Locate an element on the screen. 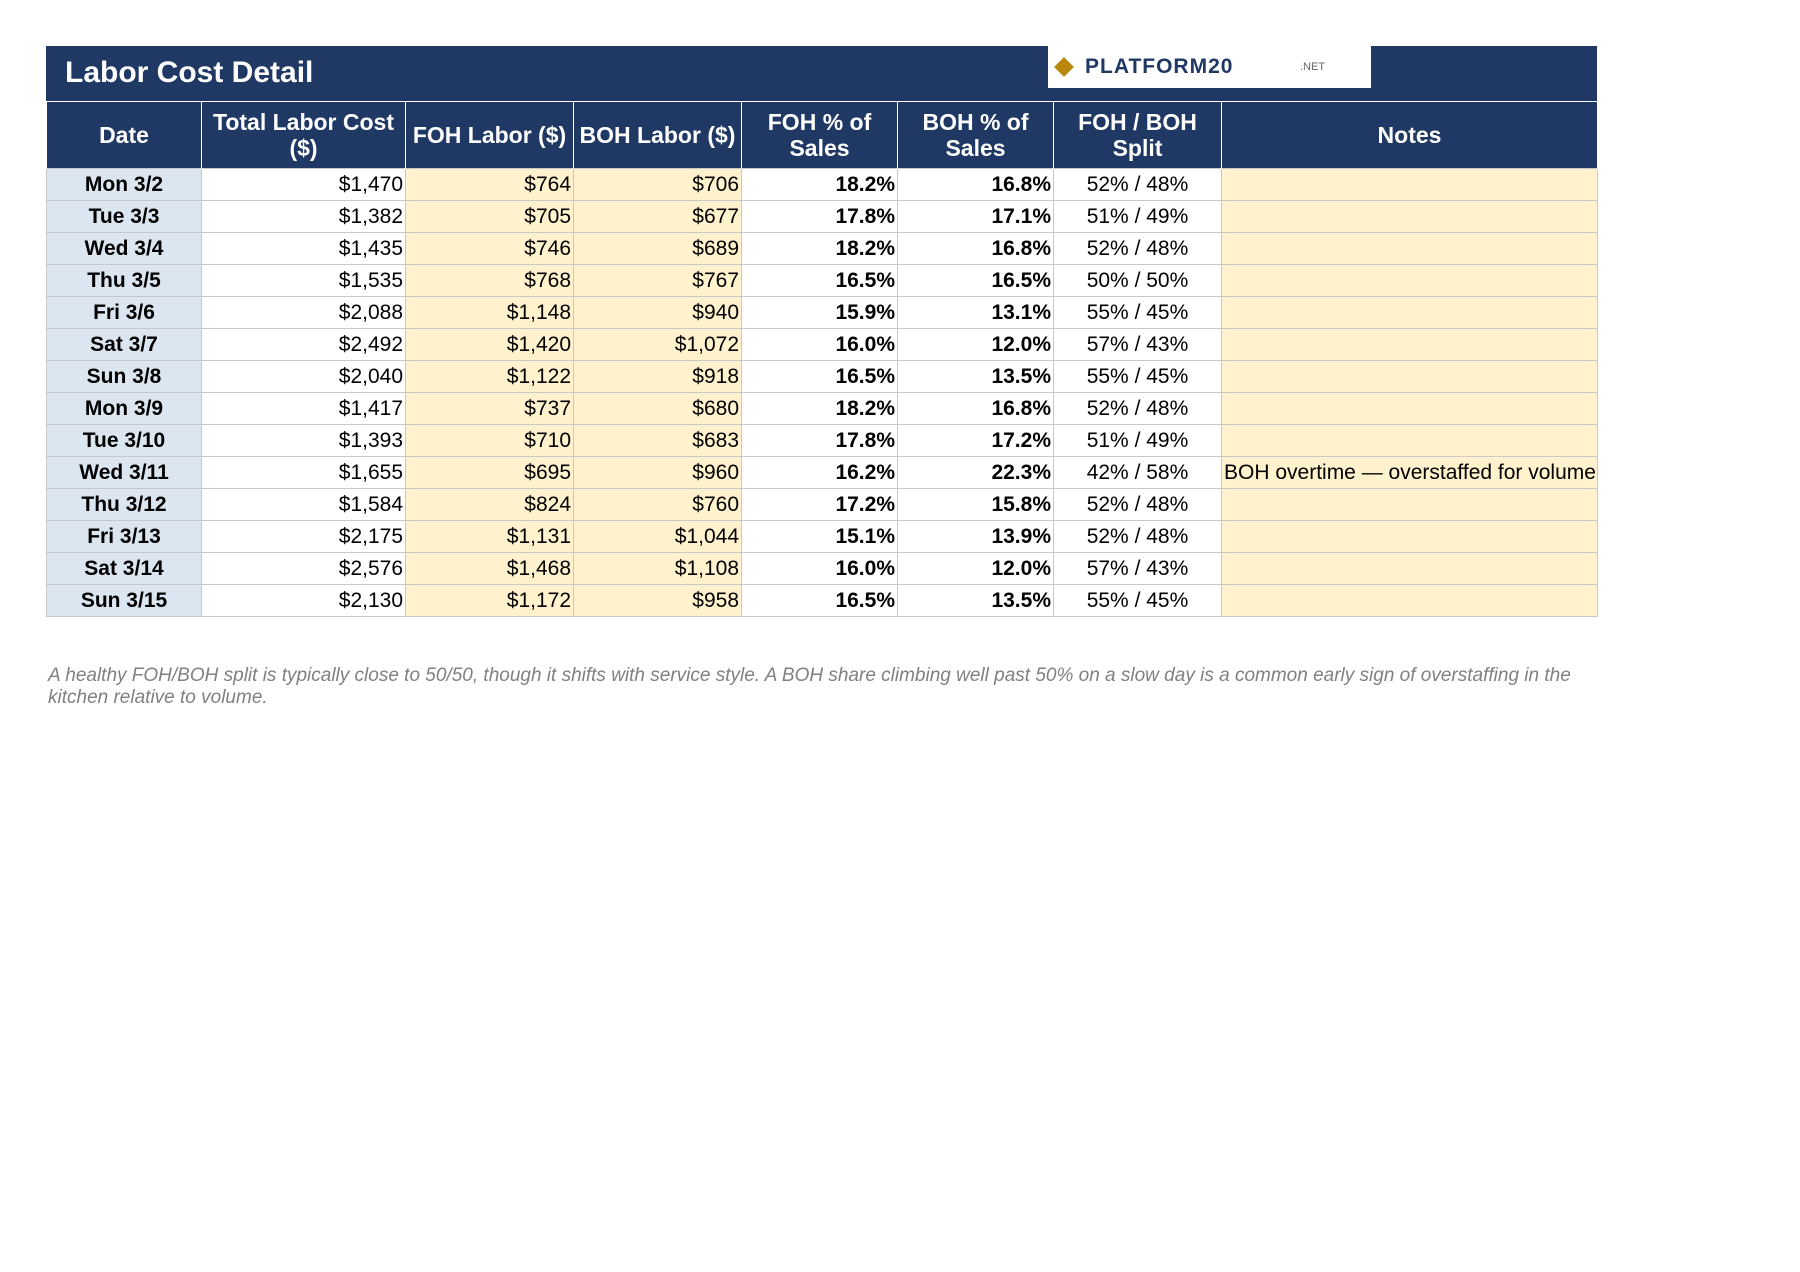 This screenshot has width=1800, height=1272. boh-pct-cell: 13.1% is located at coordinates (975, 312).